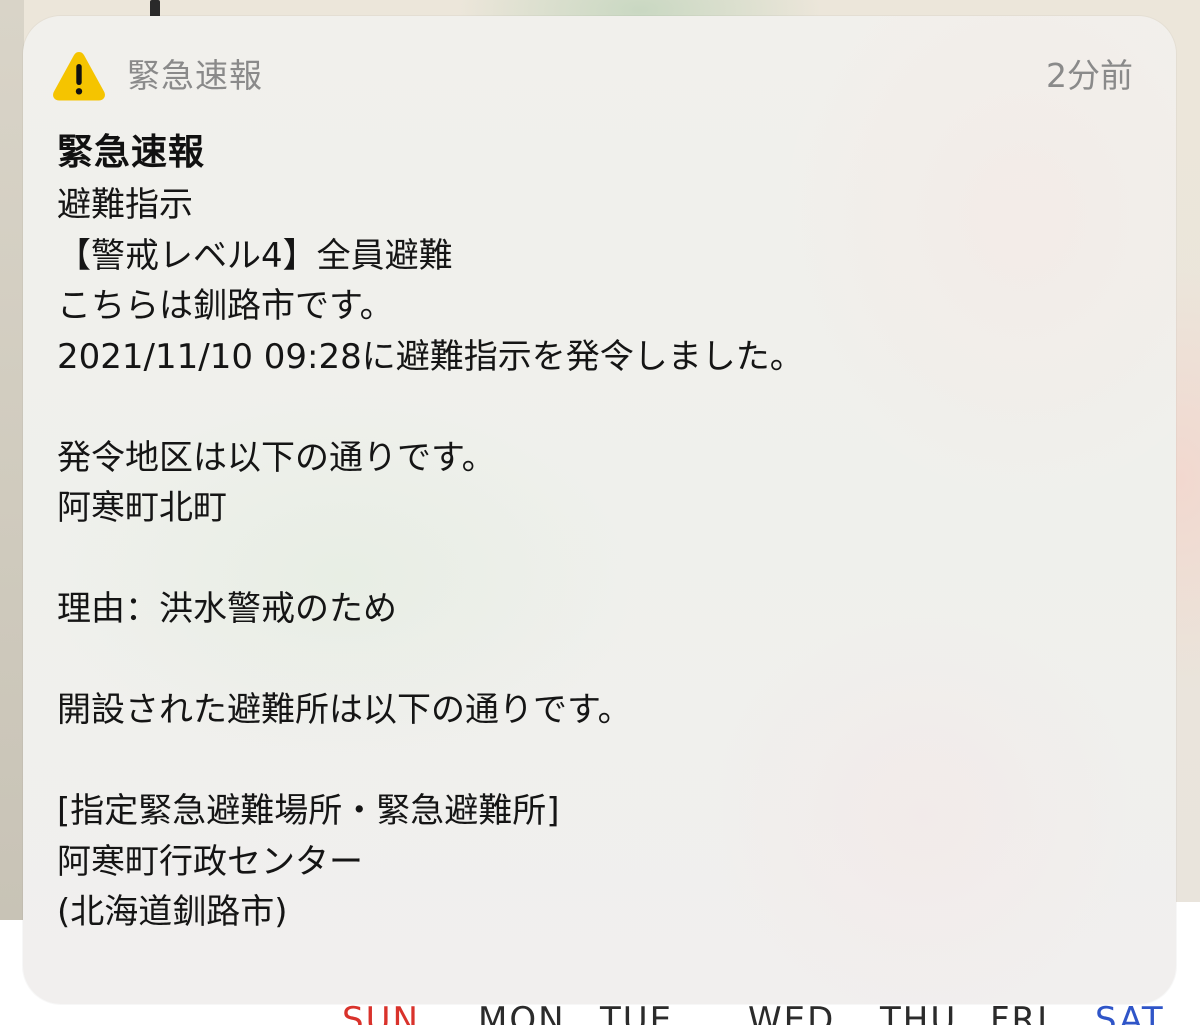 The height and width of the screenshot is (1025, 1200). I want to click on calendar-day-mon: MON, so click(522, 1014).